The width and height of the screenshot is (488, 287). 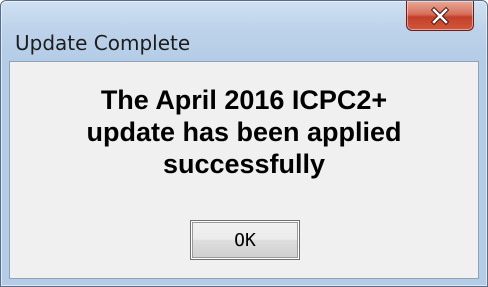 What do you see at coordinates (245, 240) in the screenshot?
I see `ok-button: OK` at bounding box center [245, 240].